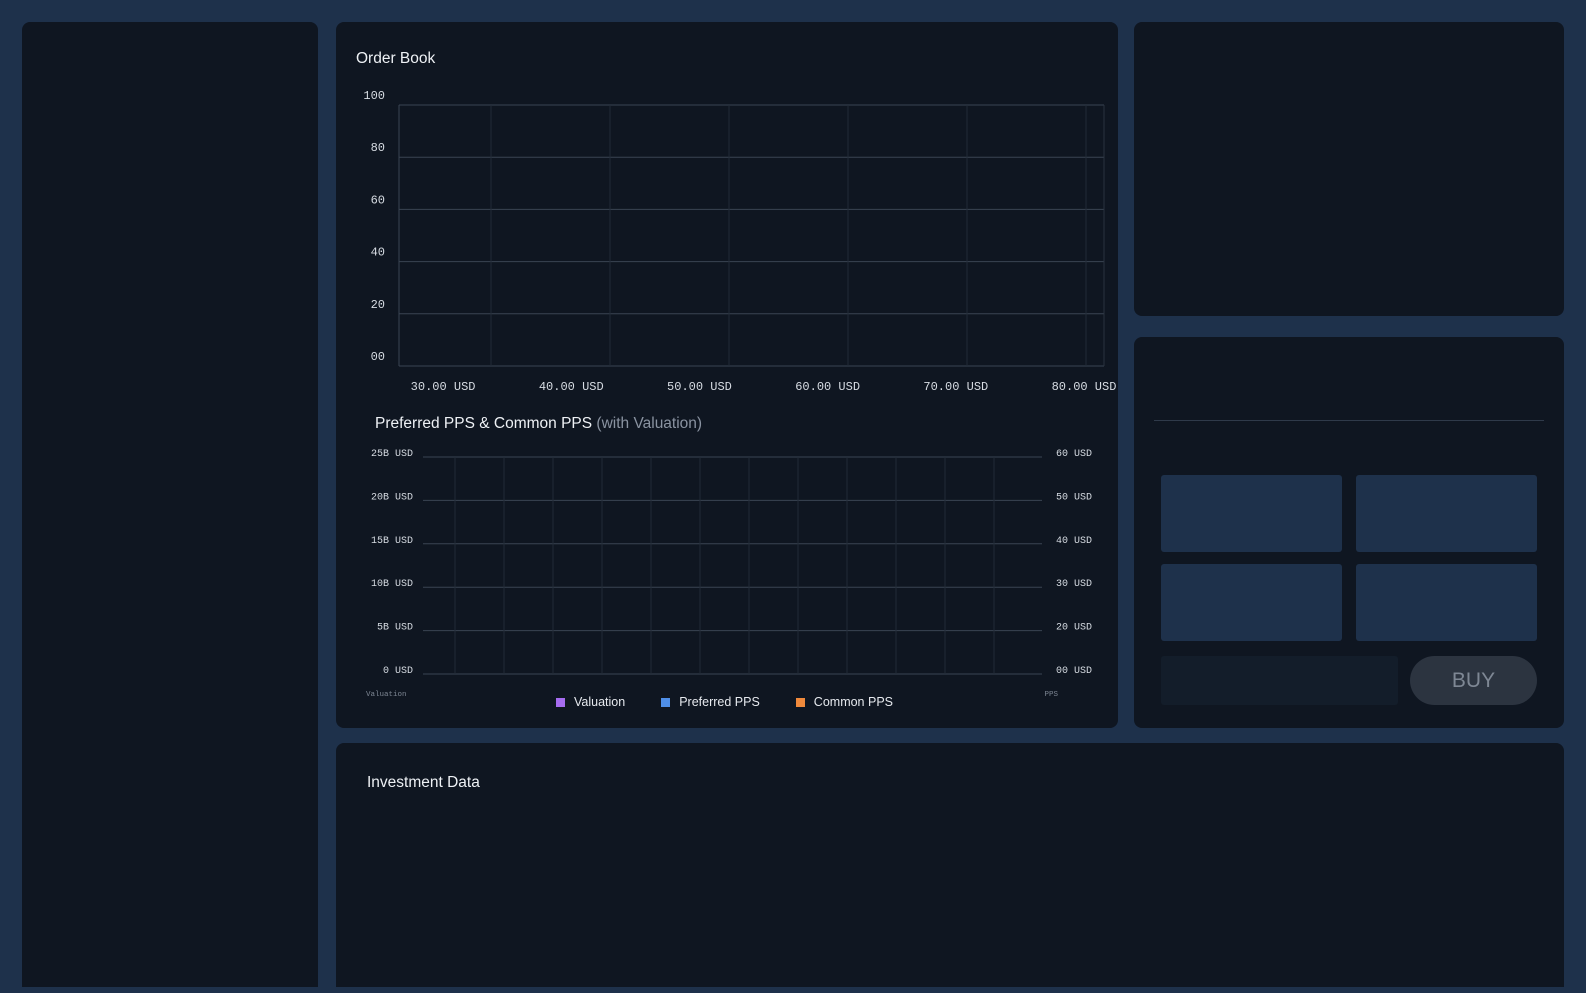 This screenshot has width=1586, height=993. I want to click on pps-y2-tick-label: 30 USD, so click(1074, 584).